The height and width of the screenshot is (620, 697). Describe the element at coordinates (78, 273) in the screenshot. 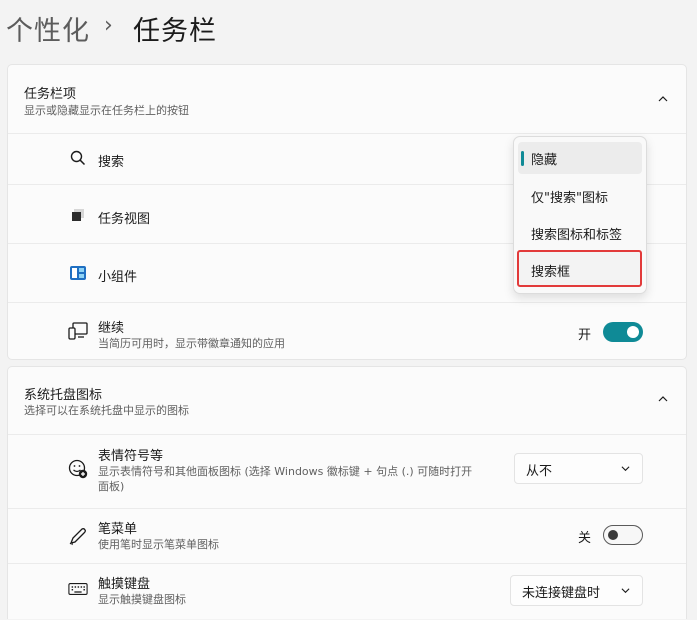

I see `widgets-icon` at that location.